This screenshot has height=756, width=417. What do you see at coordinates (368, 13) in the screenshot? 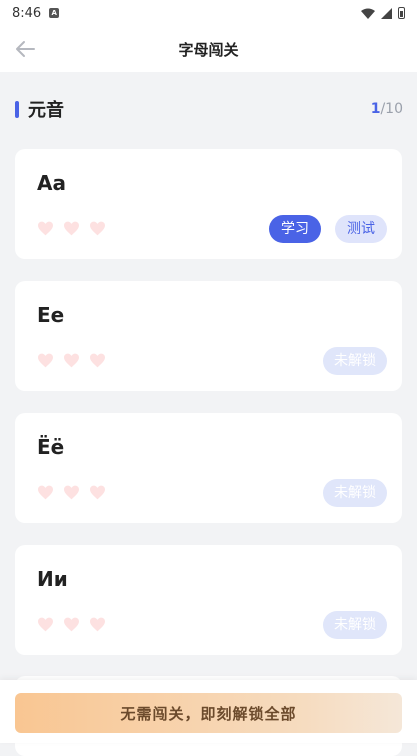
I see `wifi-icon` at bounding box center [368, 13].